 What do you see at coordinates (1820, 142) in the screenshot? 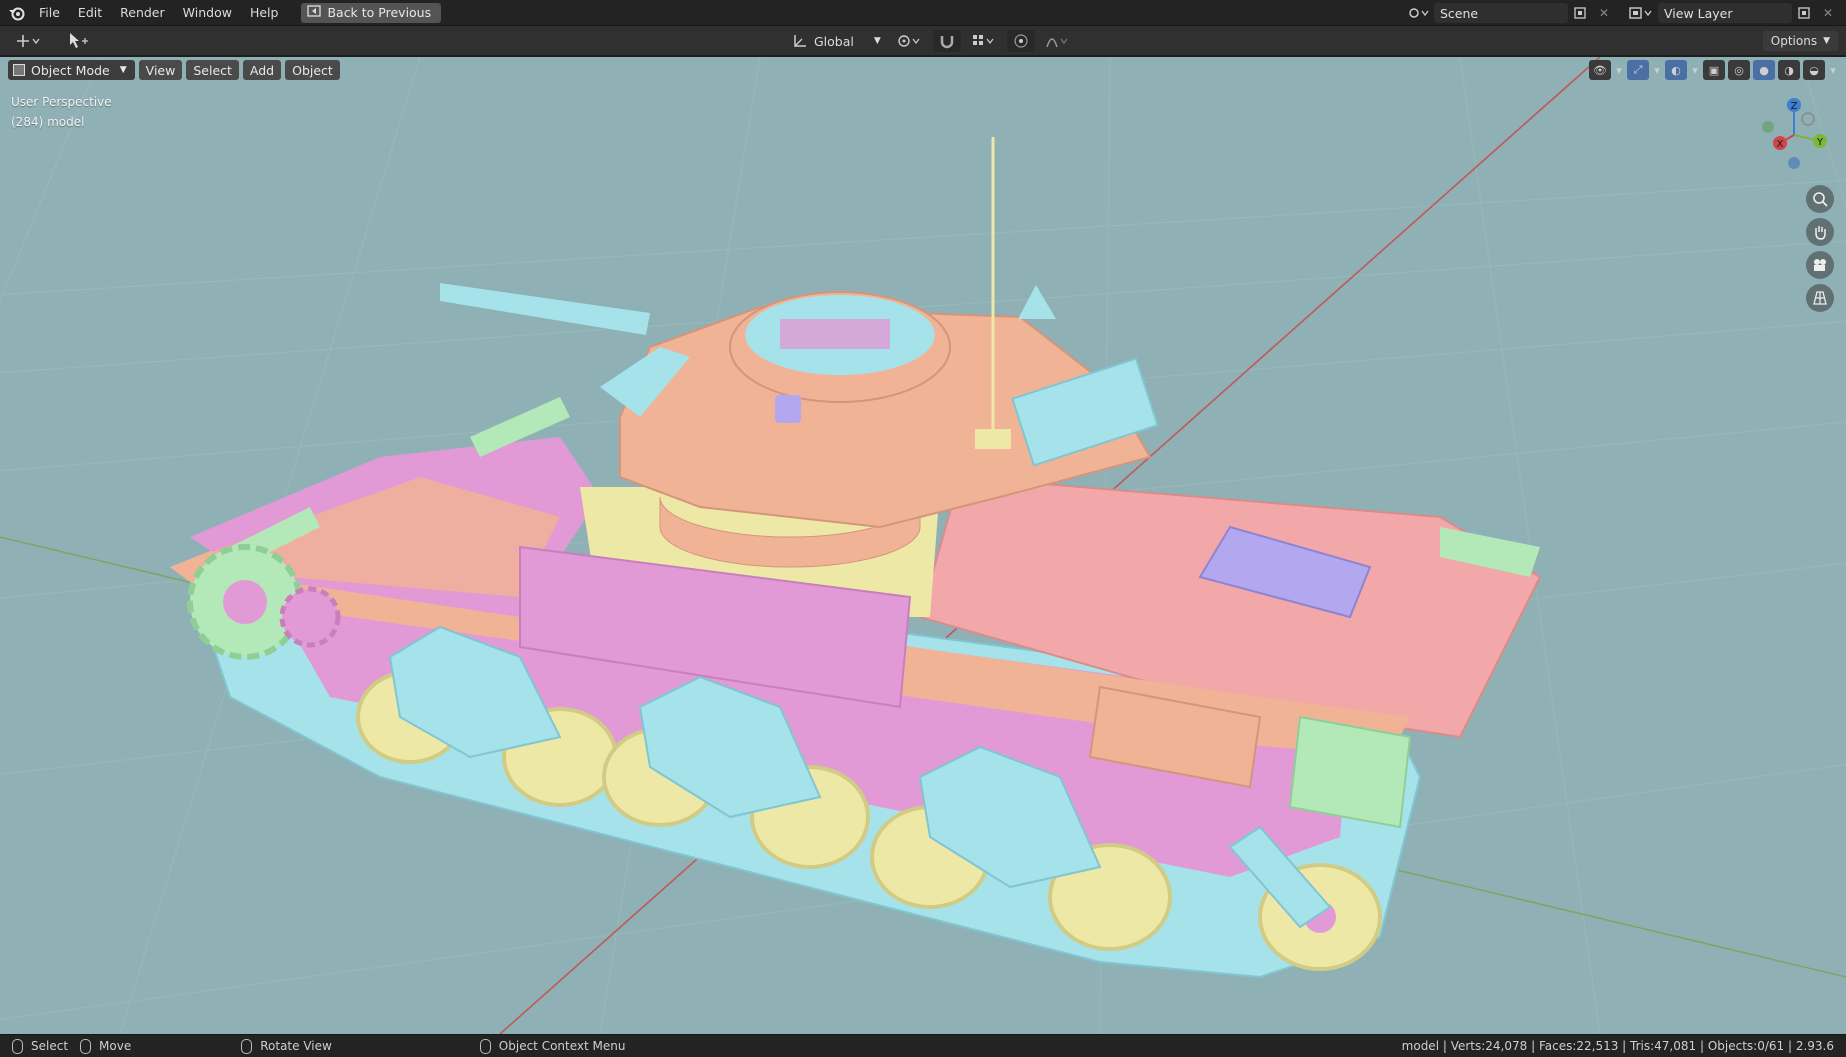
I see `gizmo-y-label: Y` at bounding box center [1820, 142].